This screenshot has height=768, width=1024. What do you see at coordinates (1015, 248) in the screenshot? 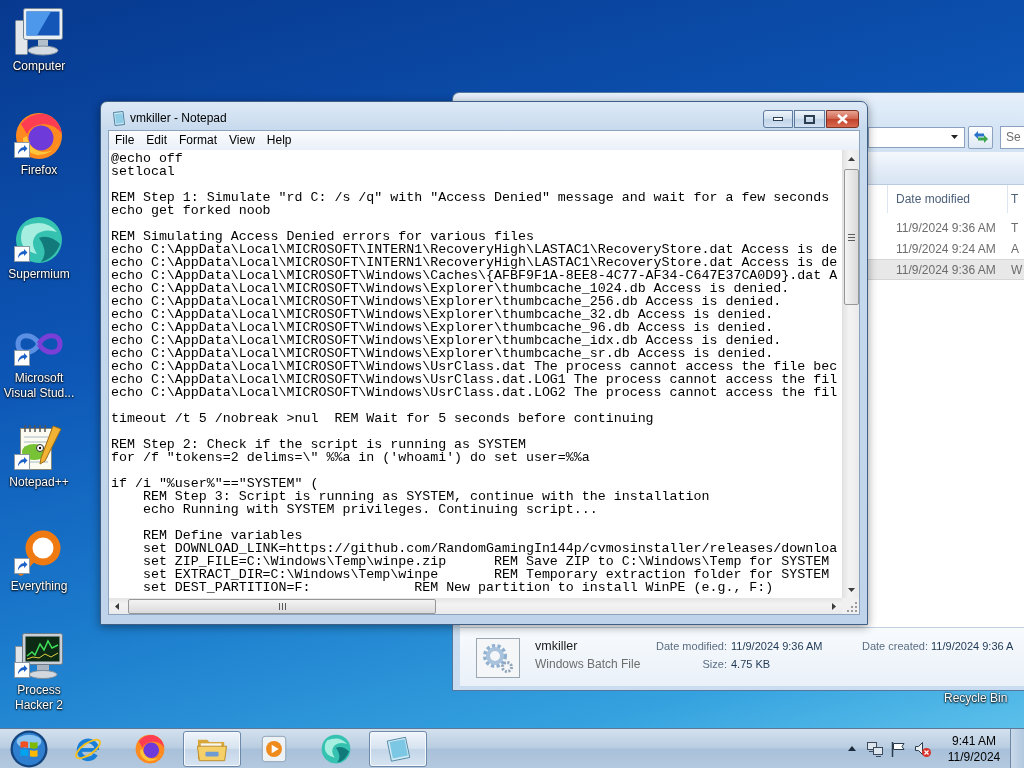
I see `table-cell-text: A` at bounding box center [1015, 248].